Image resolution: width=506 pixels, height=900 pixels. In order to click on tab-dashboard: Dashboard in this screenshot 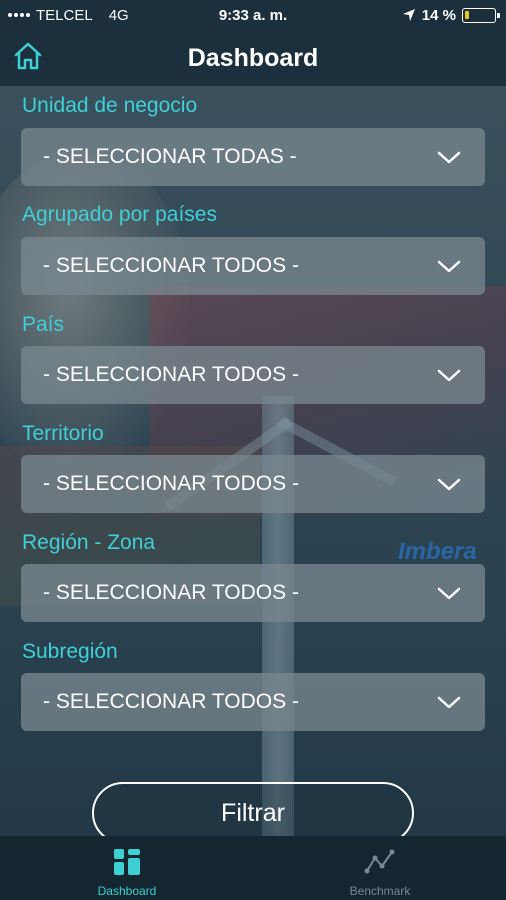, I will do `click(127, 868)`.